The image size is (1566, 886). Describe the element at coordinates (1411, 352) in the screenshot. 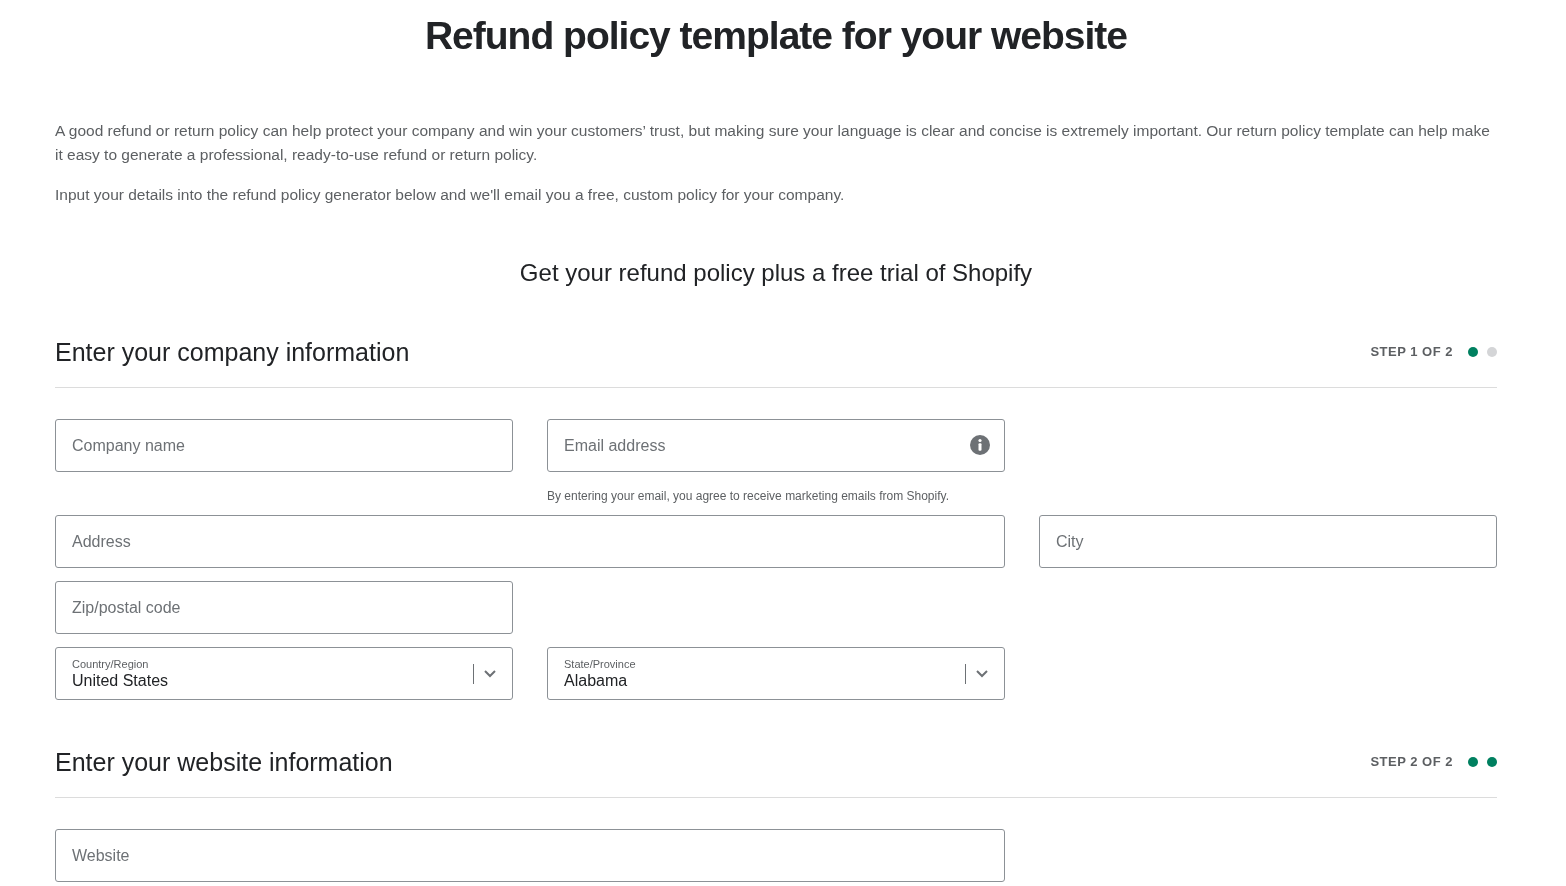

I see `step-label: STEP 1 OF 2` at that location.